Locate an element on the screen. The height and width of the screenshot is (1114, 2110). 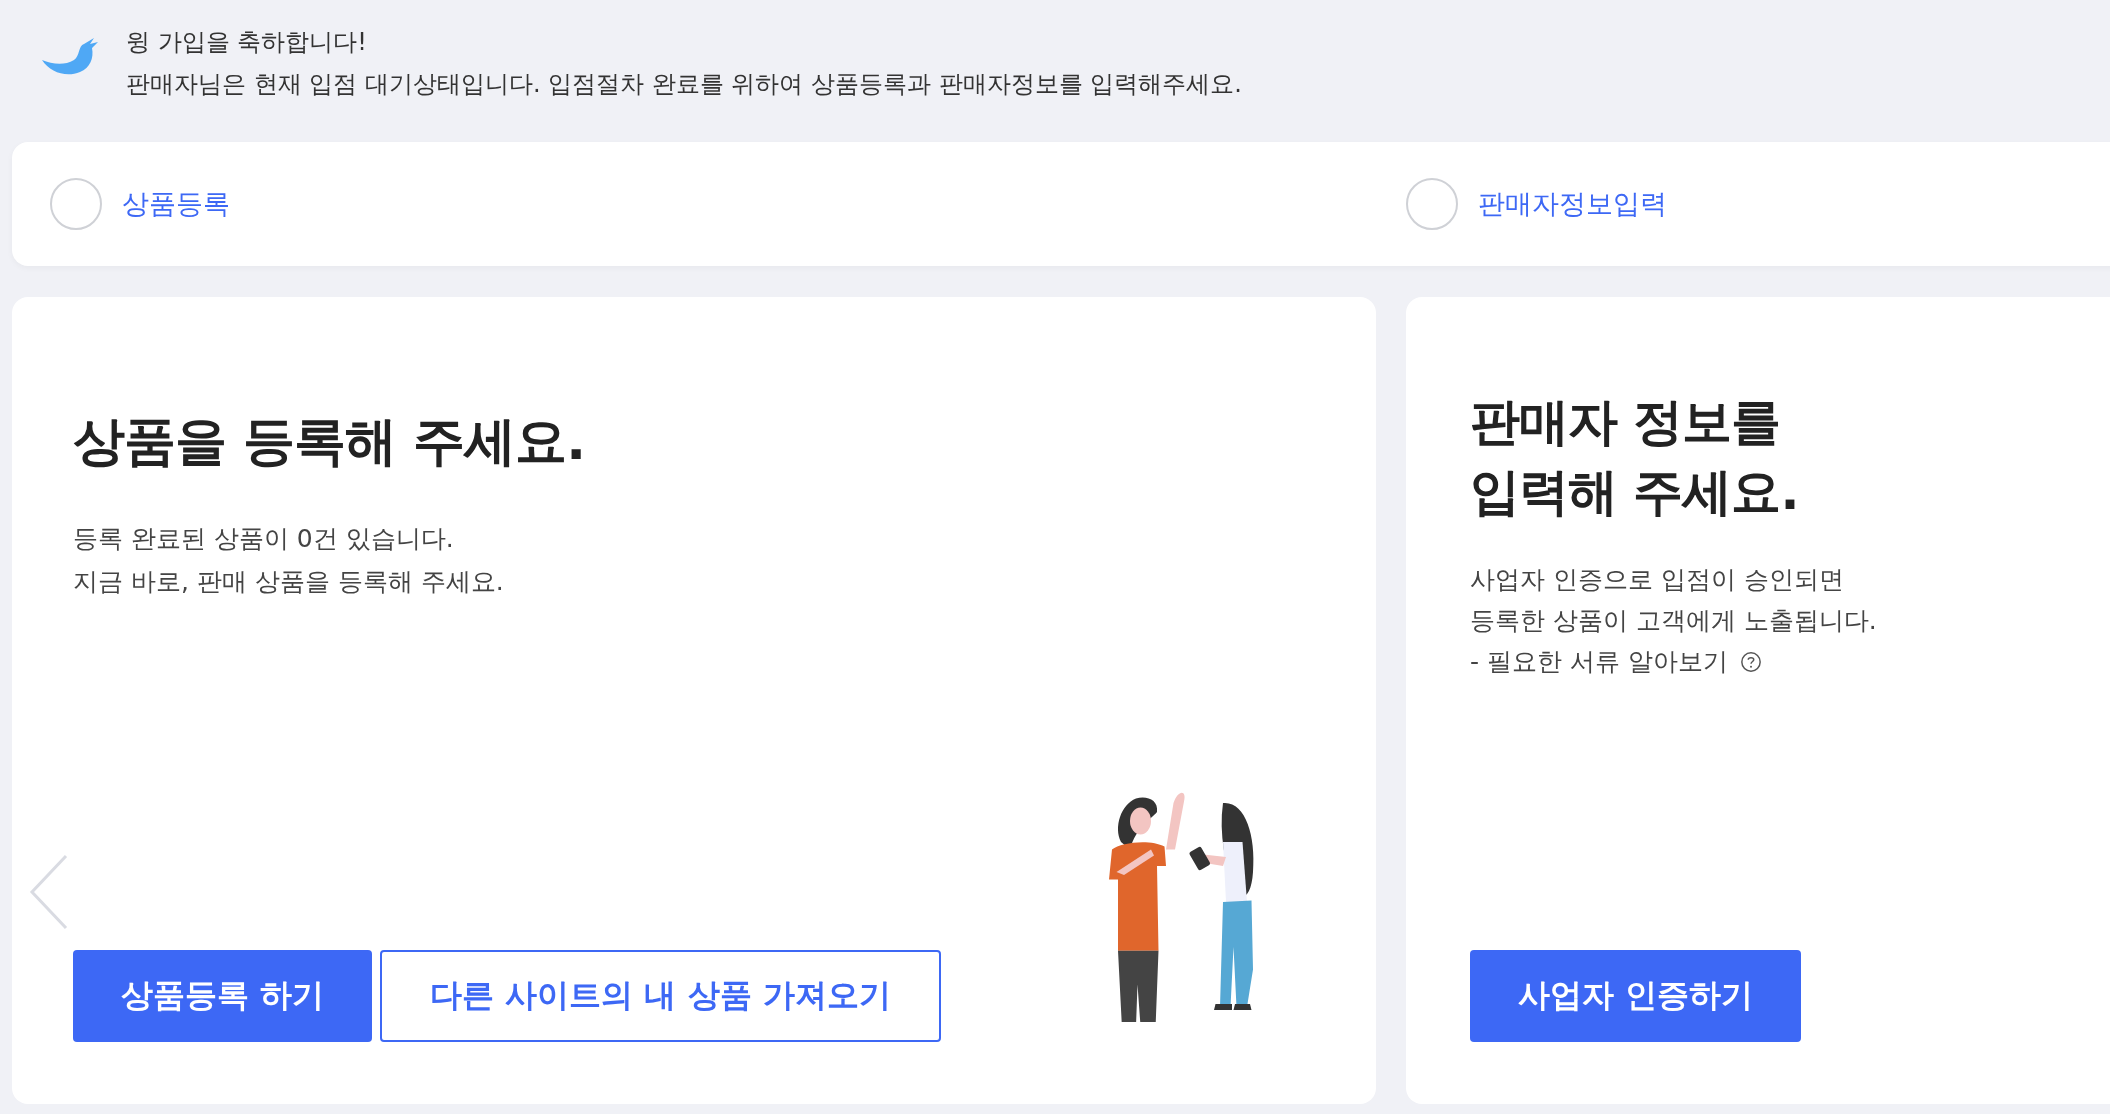
card-text: 등록한 상품이 고객에게 노출됩니다. is located at coordinates (1674, 621).